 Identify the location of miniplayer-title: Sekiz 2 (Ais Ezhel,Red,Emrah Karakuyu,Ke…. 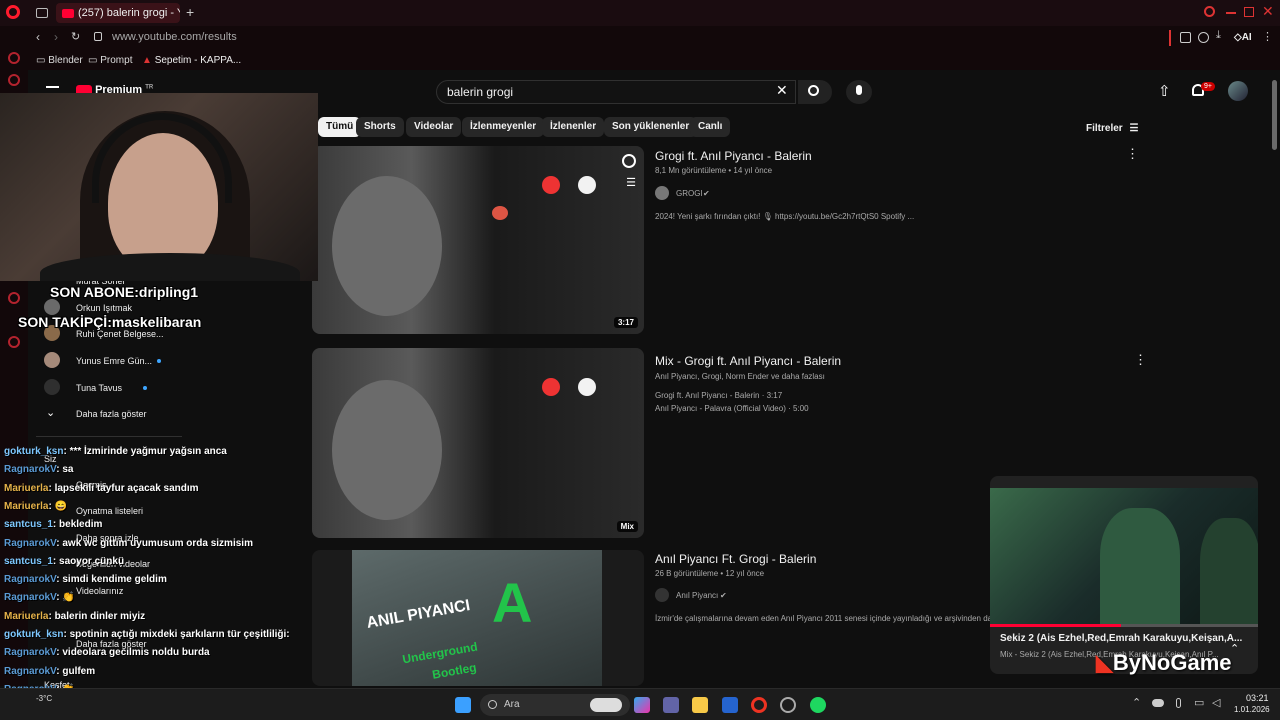
(1121, 638).